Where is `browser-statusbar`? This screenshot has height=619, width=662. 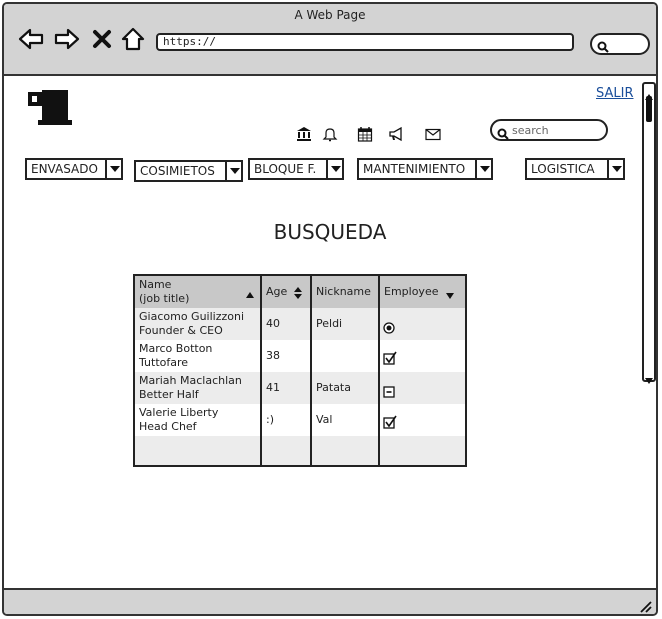 browser-statusbar is located at coordinates (330, 601).